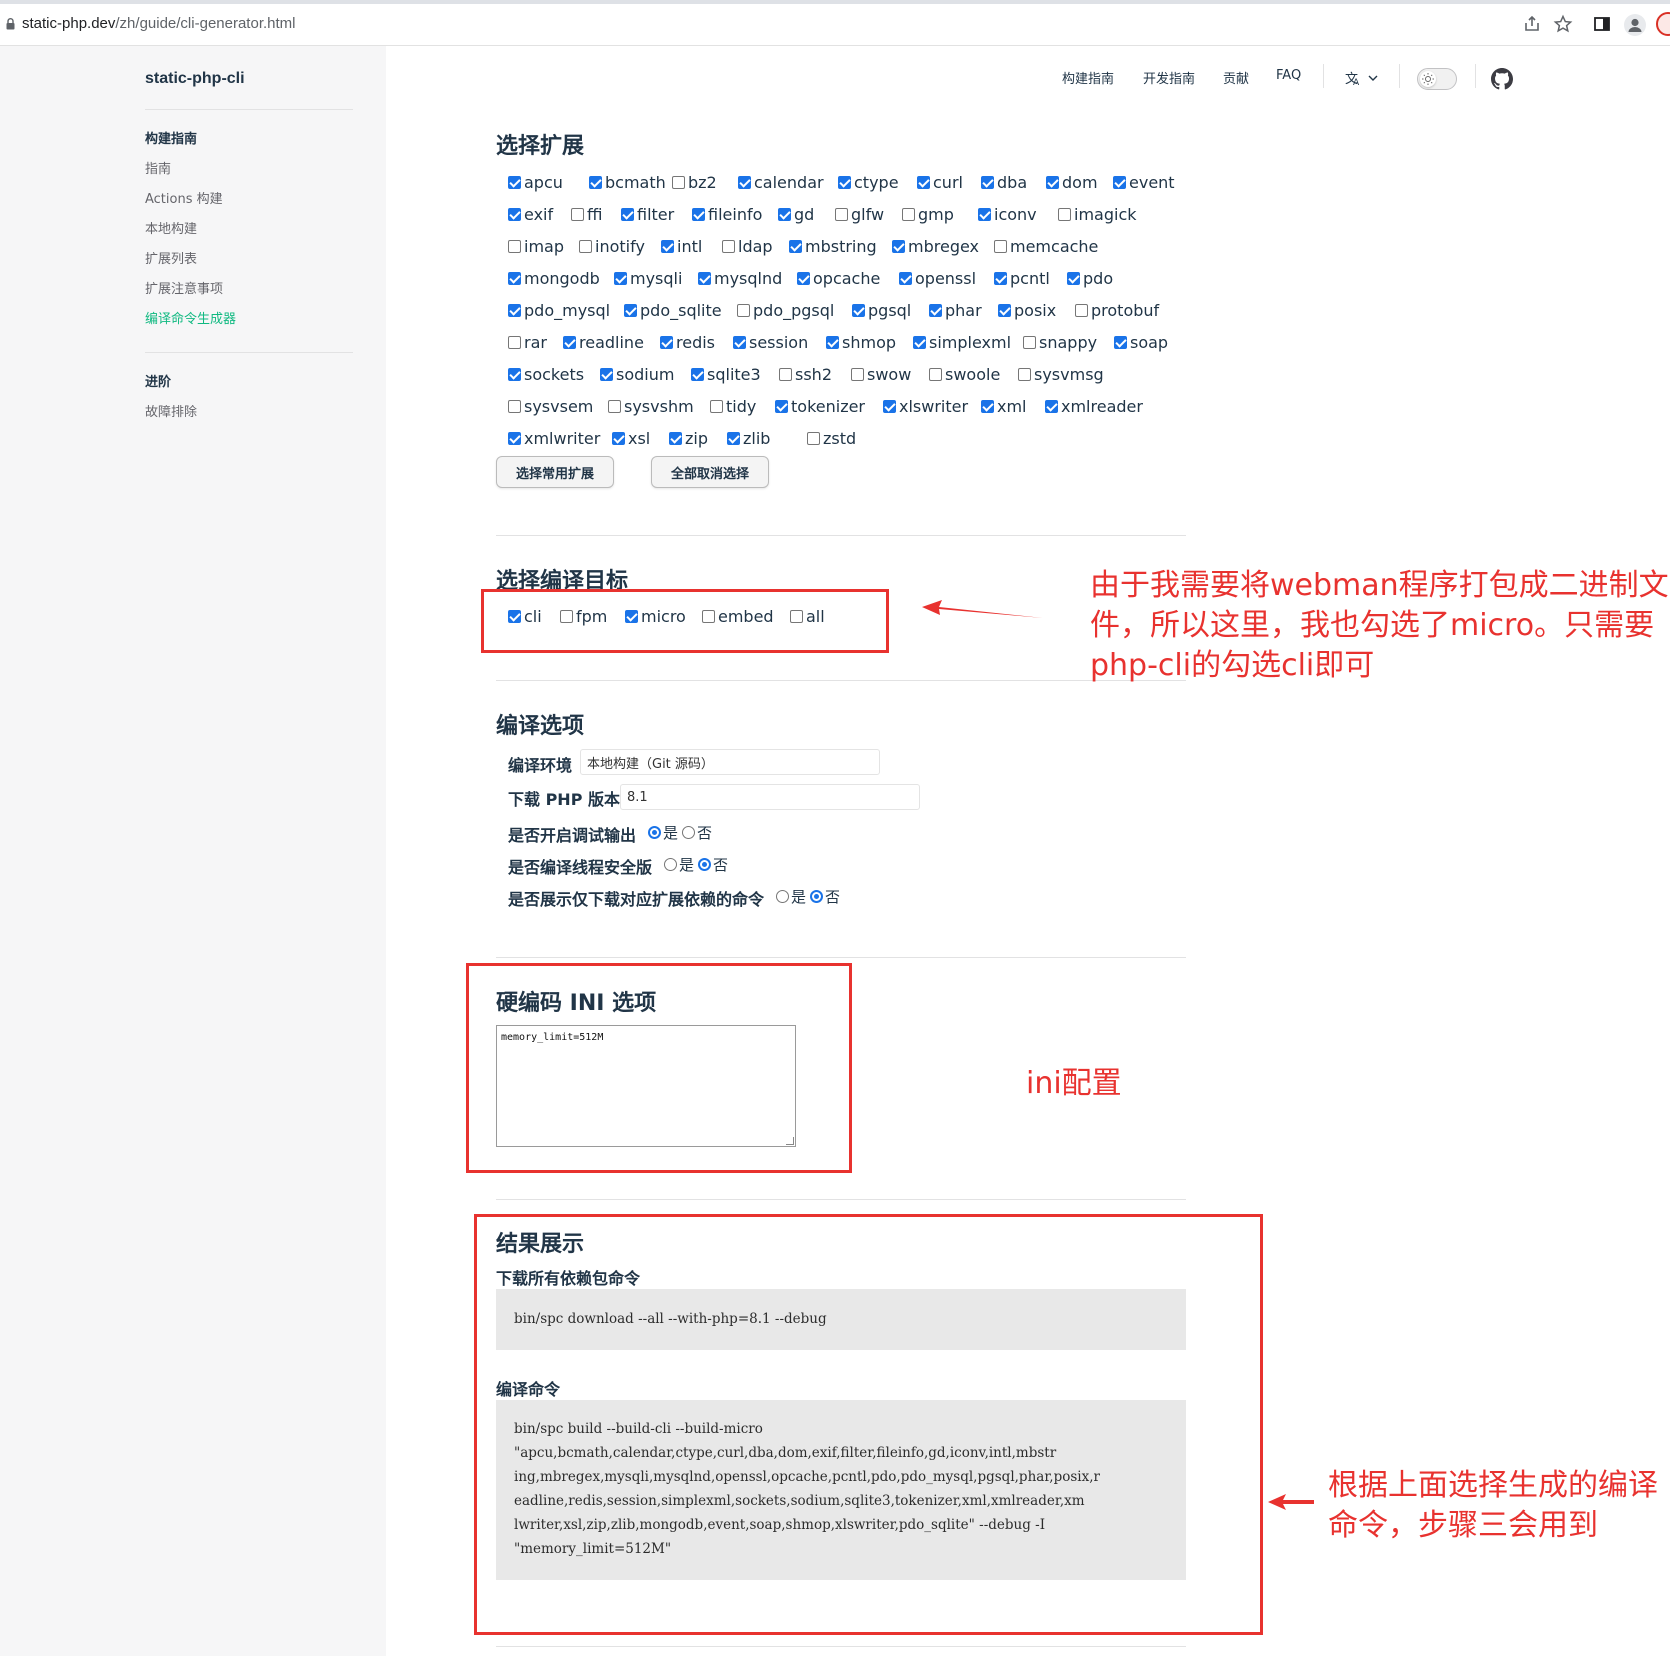 Image resolution: width=1670 pixels, height=1656 pixels. What do you see at coordinates (833, 246) in the screenshot?
I see `extension-checkbox-mbstring: mbstring` at bounding box center [833, 246].